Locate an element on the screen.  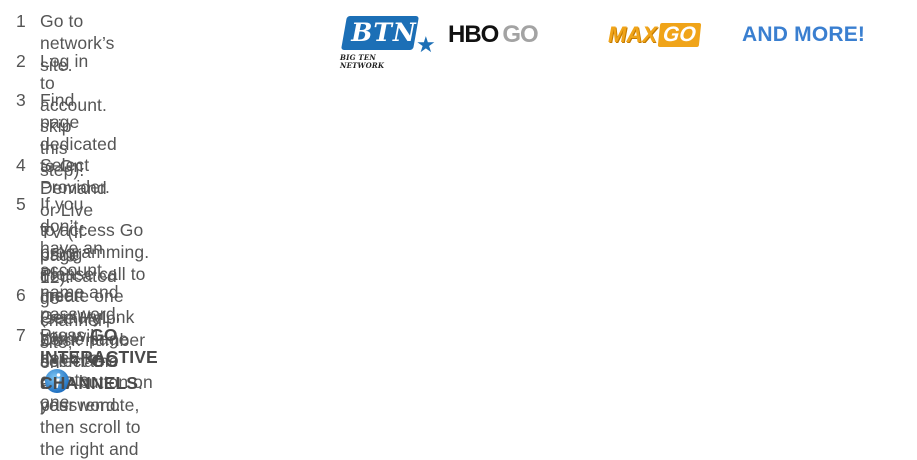
star-icon: ★ is located at coordinates (426, 44).